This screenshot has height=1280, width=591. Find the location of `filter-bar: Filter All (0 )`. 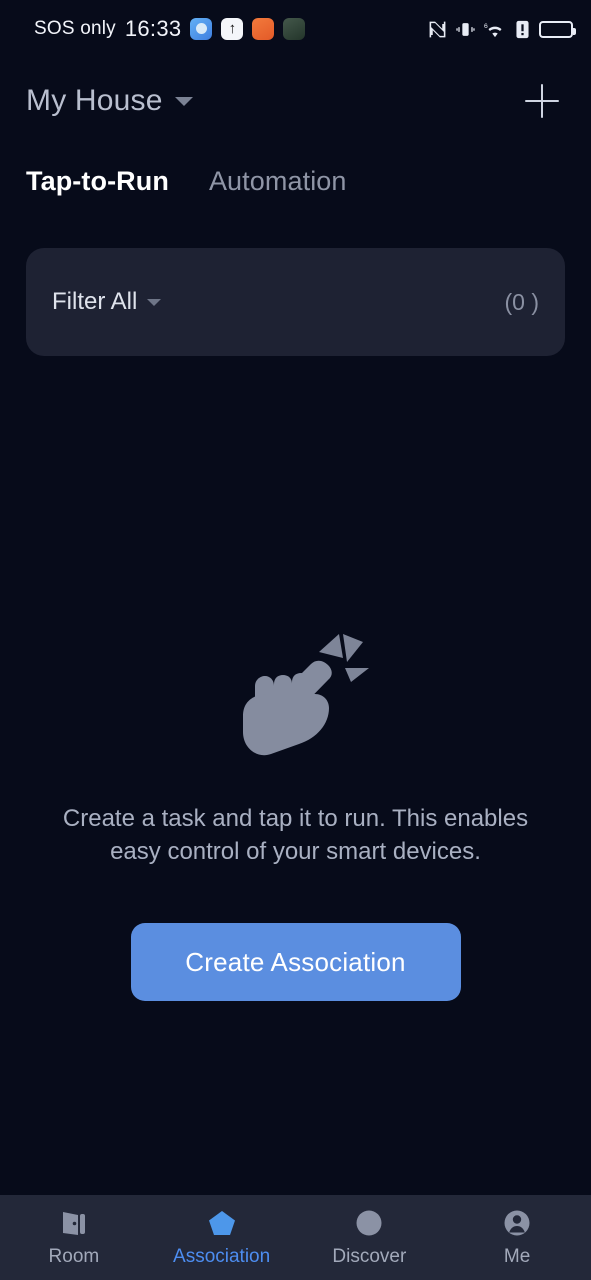

filter-bar: Filter All (0 ) is located at coordinates (295, 302).